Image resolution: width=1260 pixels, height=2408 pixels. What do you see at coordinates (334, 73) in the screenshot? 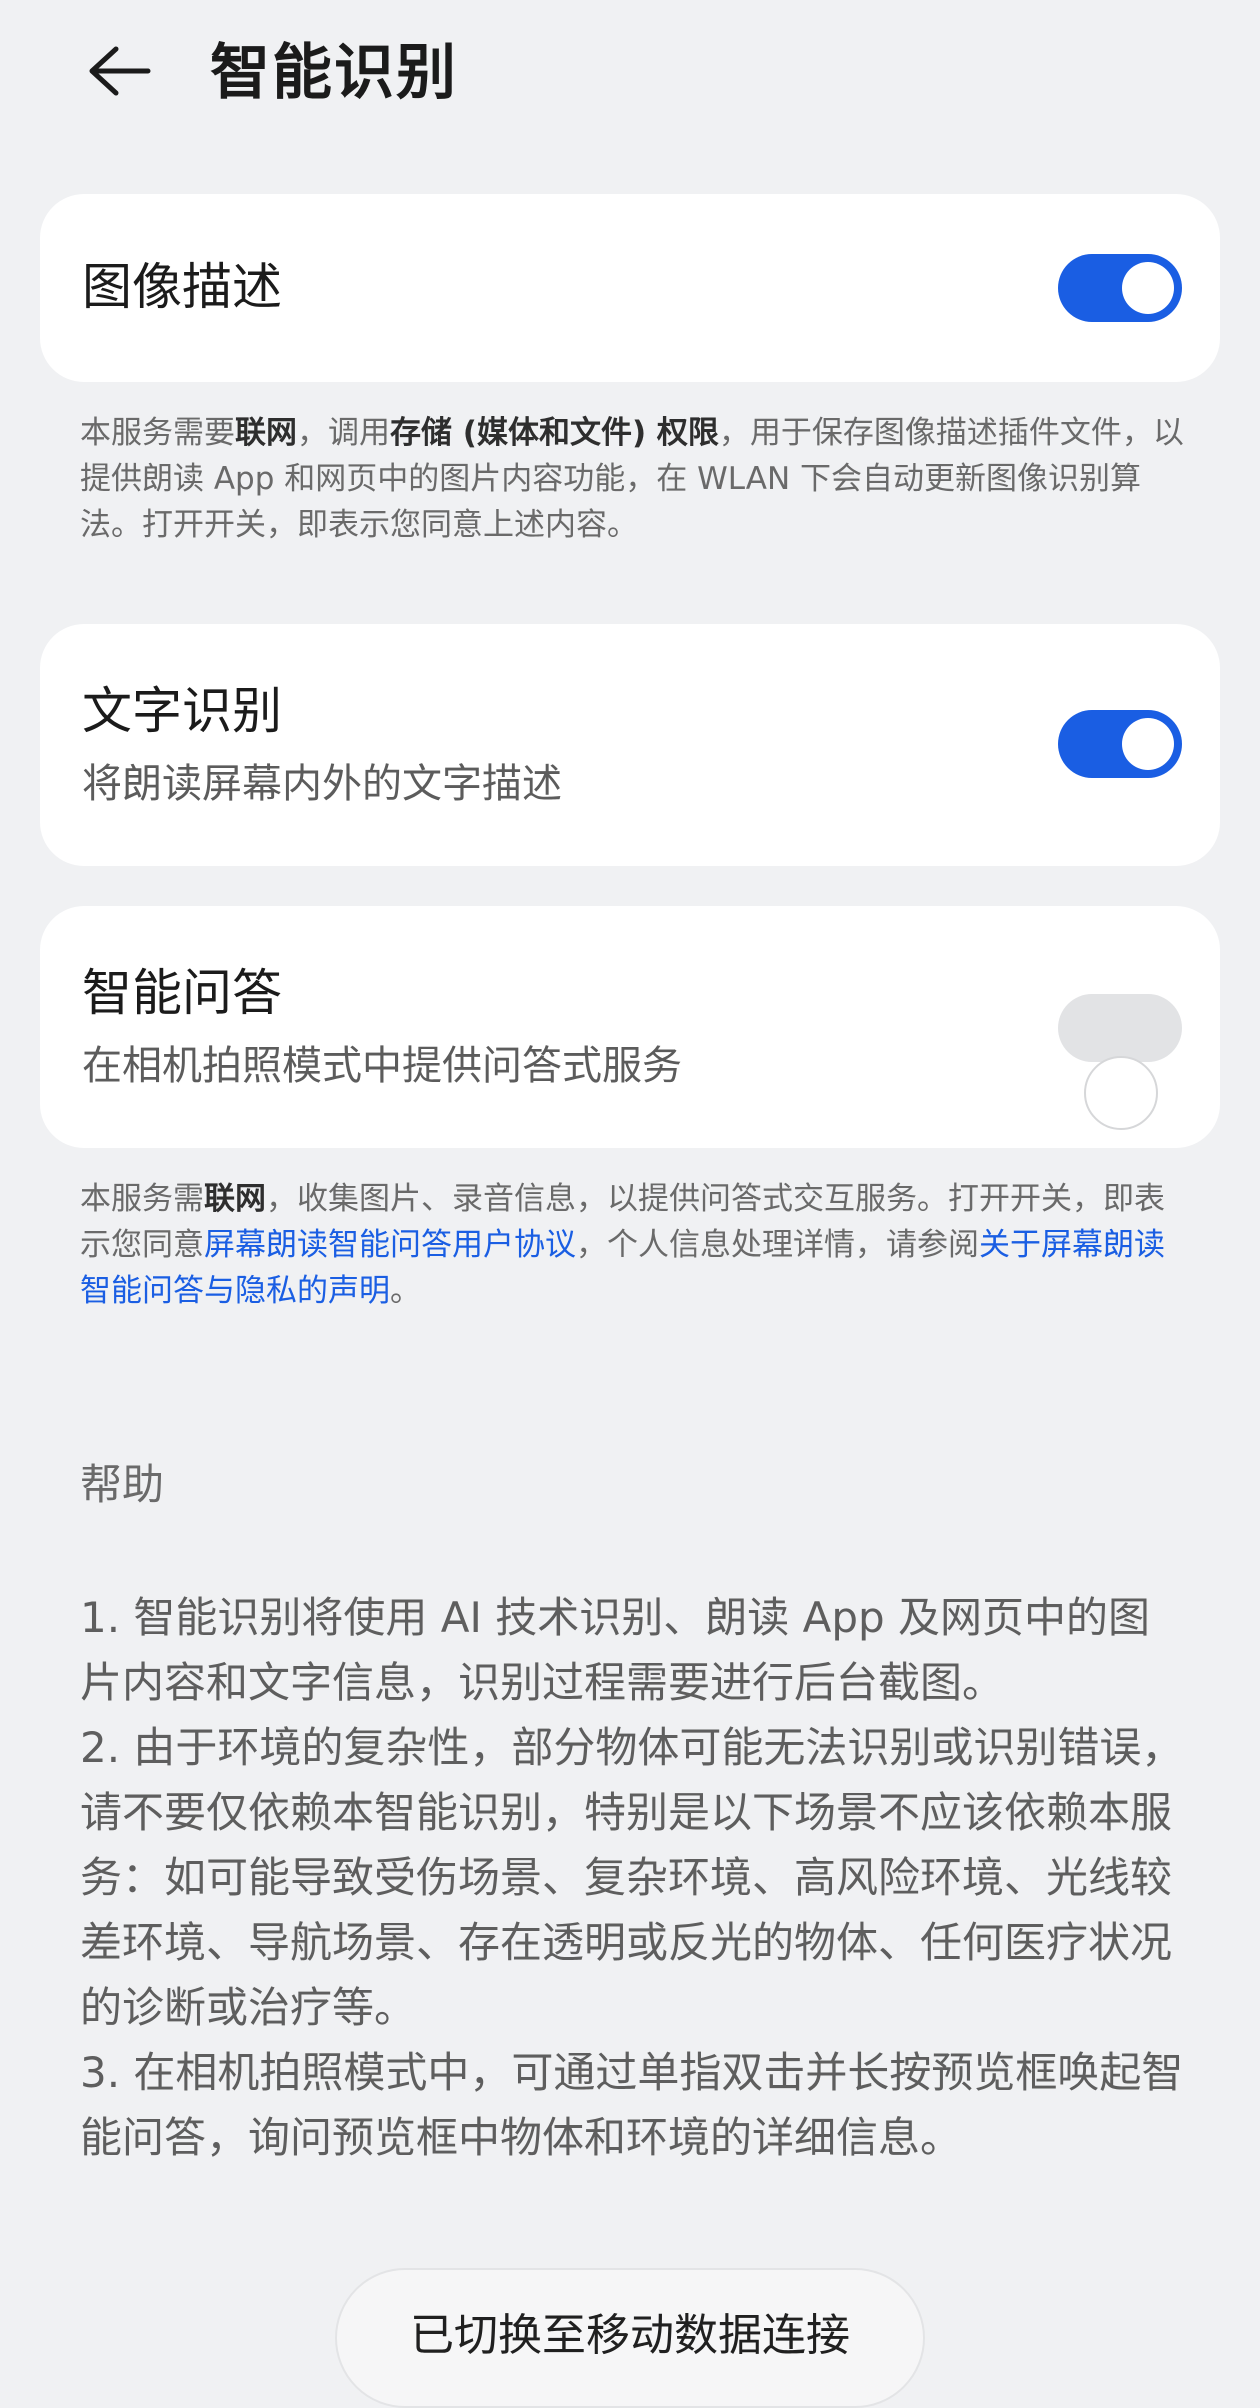
I see `page-title: 智能识别` at bounding box center [334, 73].